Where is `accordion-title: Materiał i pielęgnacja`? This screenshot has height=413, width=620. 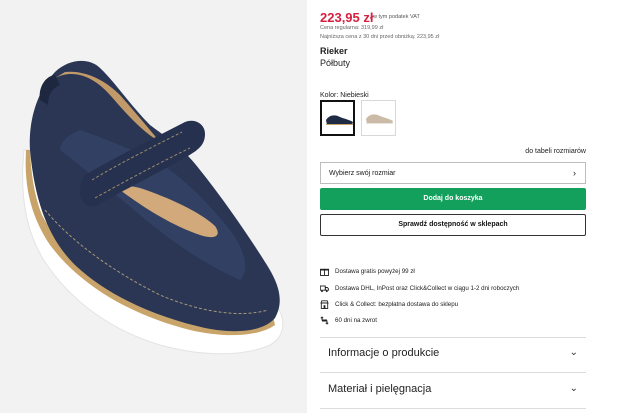 accordion-title: Materiał i pielęgnacja is located at coordinates (380, 389).